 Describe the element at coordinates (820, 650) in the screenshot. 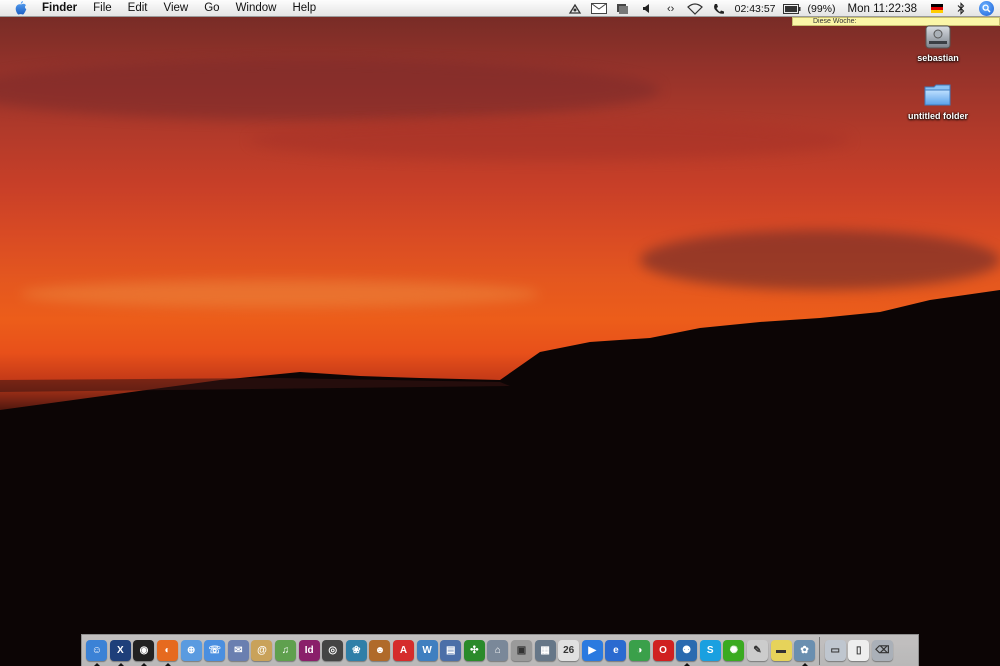

I see `dock-separator` at that location.